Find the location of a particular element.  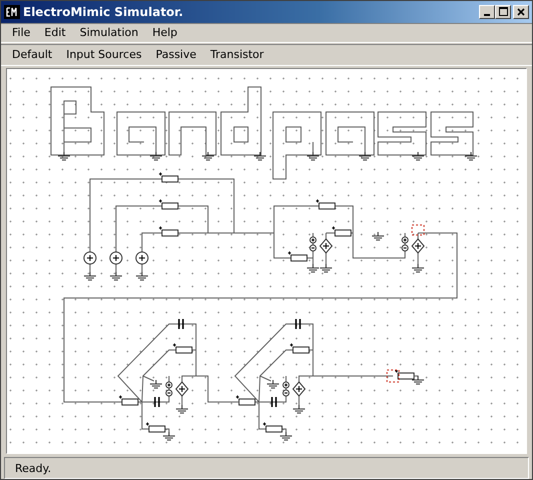

close-icon is located at coordinates (521, 12).